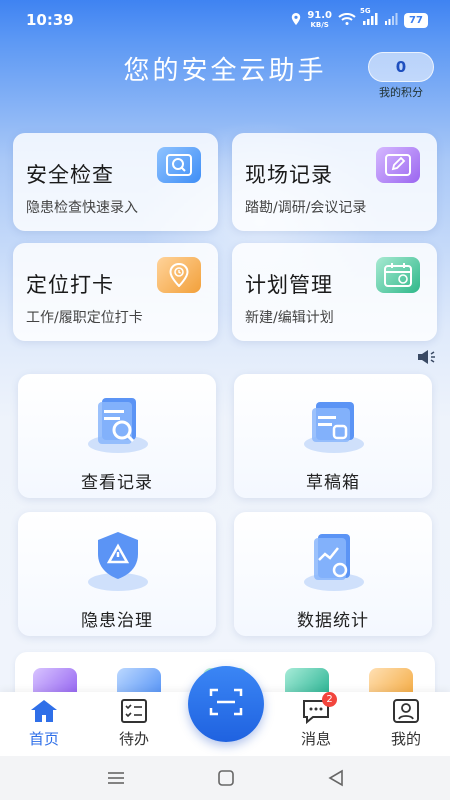 This screenshot has height=800, width=450. I want to click on card-subtitle: 新建/编辑计划, so click(289, 318).